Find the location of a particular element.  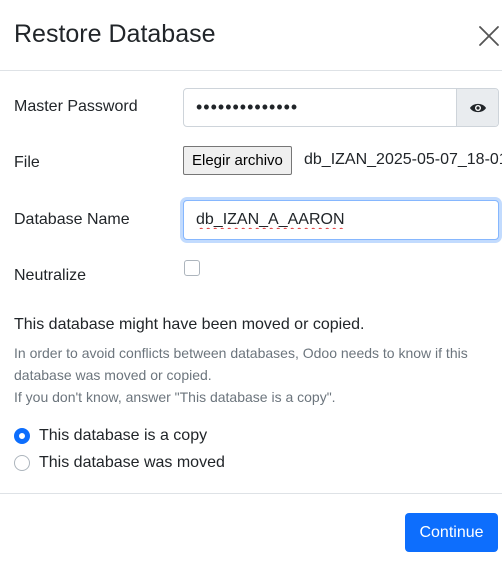

neutralize-checkbox is located at coordinates (192, 268).